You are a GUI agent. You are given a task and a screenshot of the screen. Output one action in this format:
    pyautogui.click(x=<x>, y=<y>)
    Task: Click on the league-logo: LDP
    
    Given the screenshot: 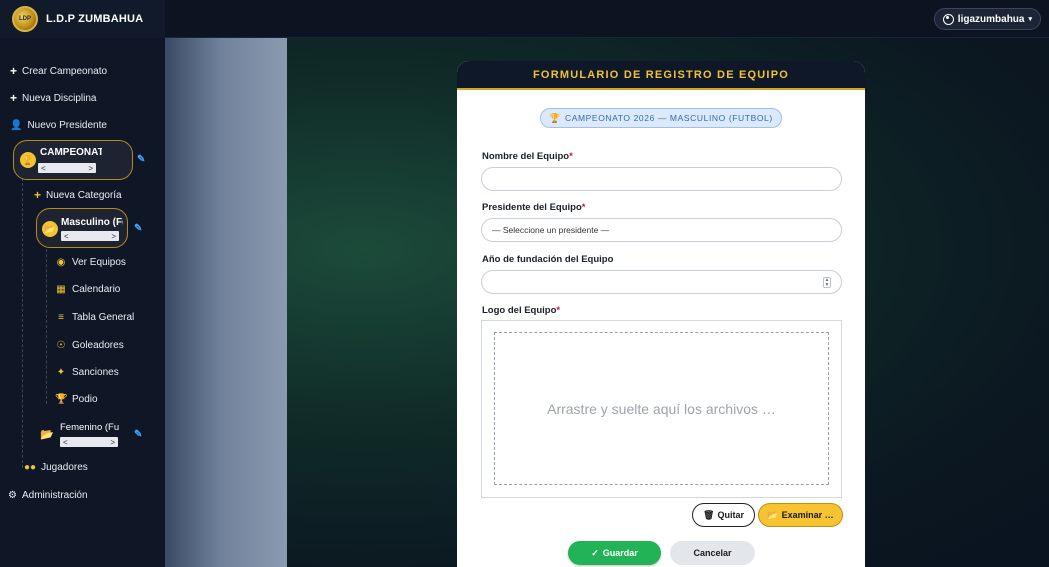 What is the action you would take?
    pyautogui.click(x=25, y=19)
    